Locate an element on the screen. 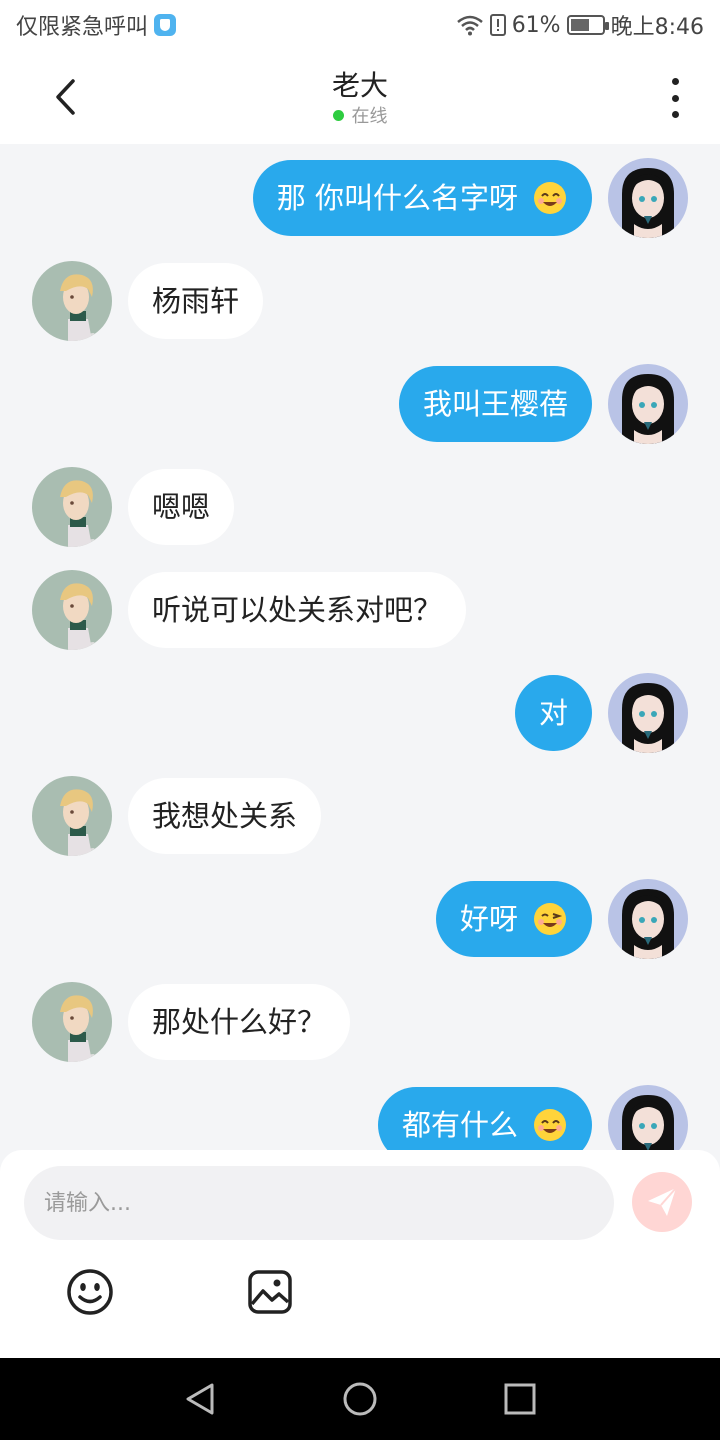 This screenshot has height=1440, width=720. image-button is located at coordinates (271, 1293).